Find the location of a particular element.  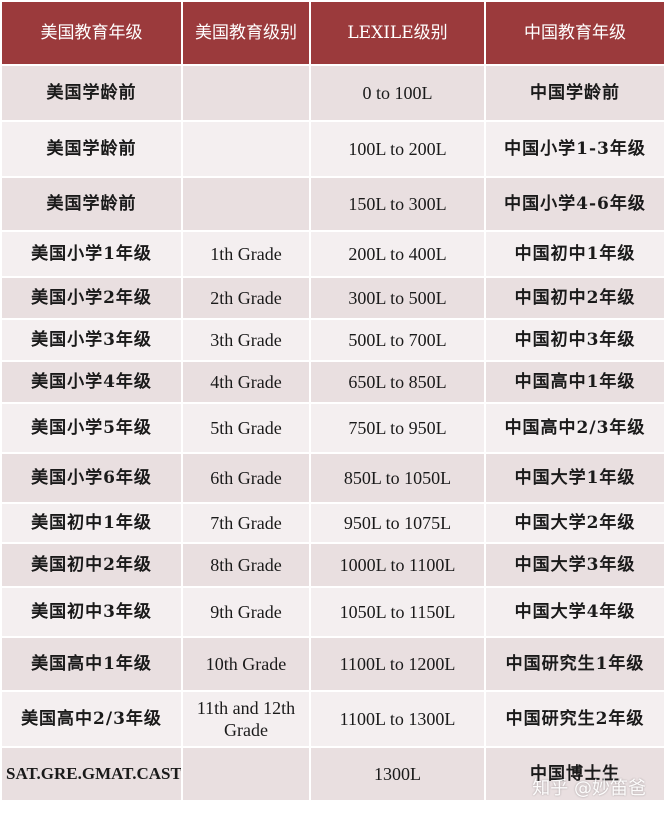

cell-us-grade: 美国小学3年级 is located at coordinates (91, 340).